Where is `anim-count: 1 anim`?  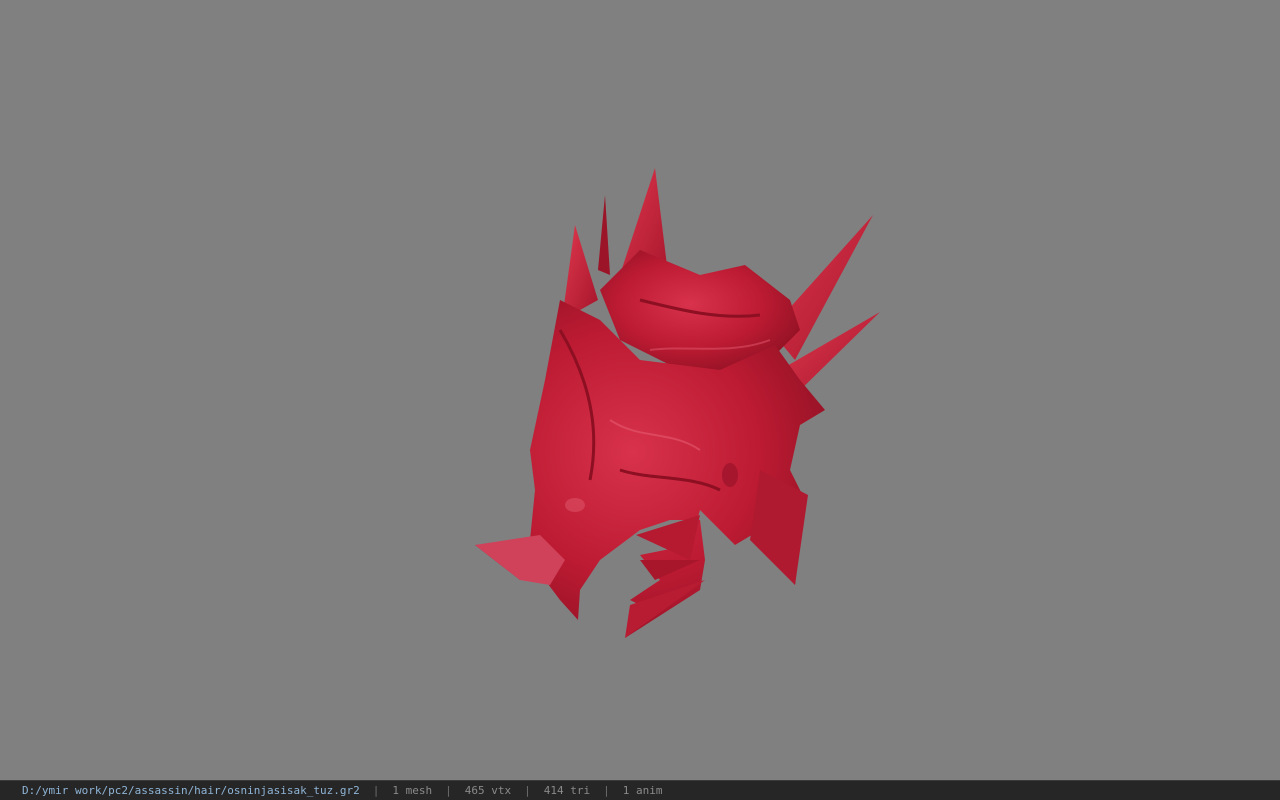 anim-count: 1 anim is located at coordinates (642, 790).